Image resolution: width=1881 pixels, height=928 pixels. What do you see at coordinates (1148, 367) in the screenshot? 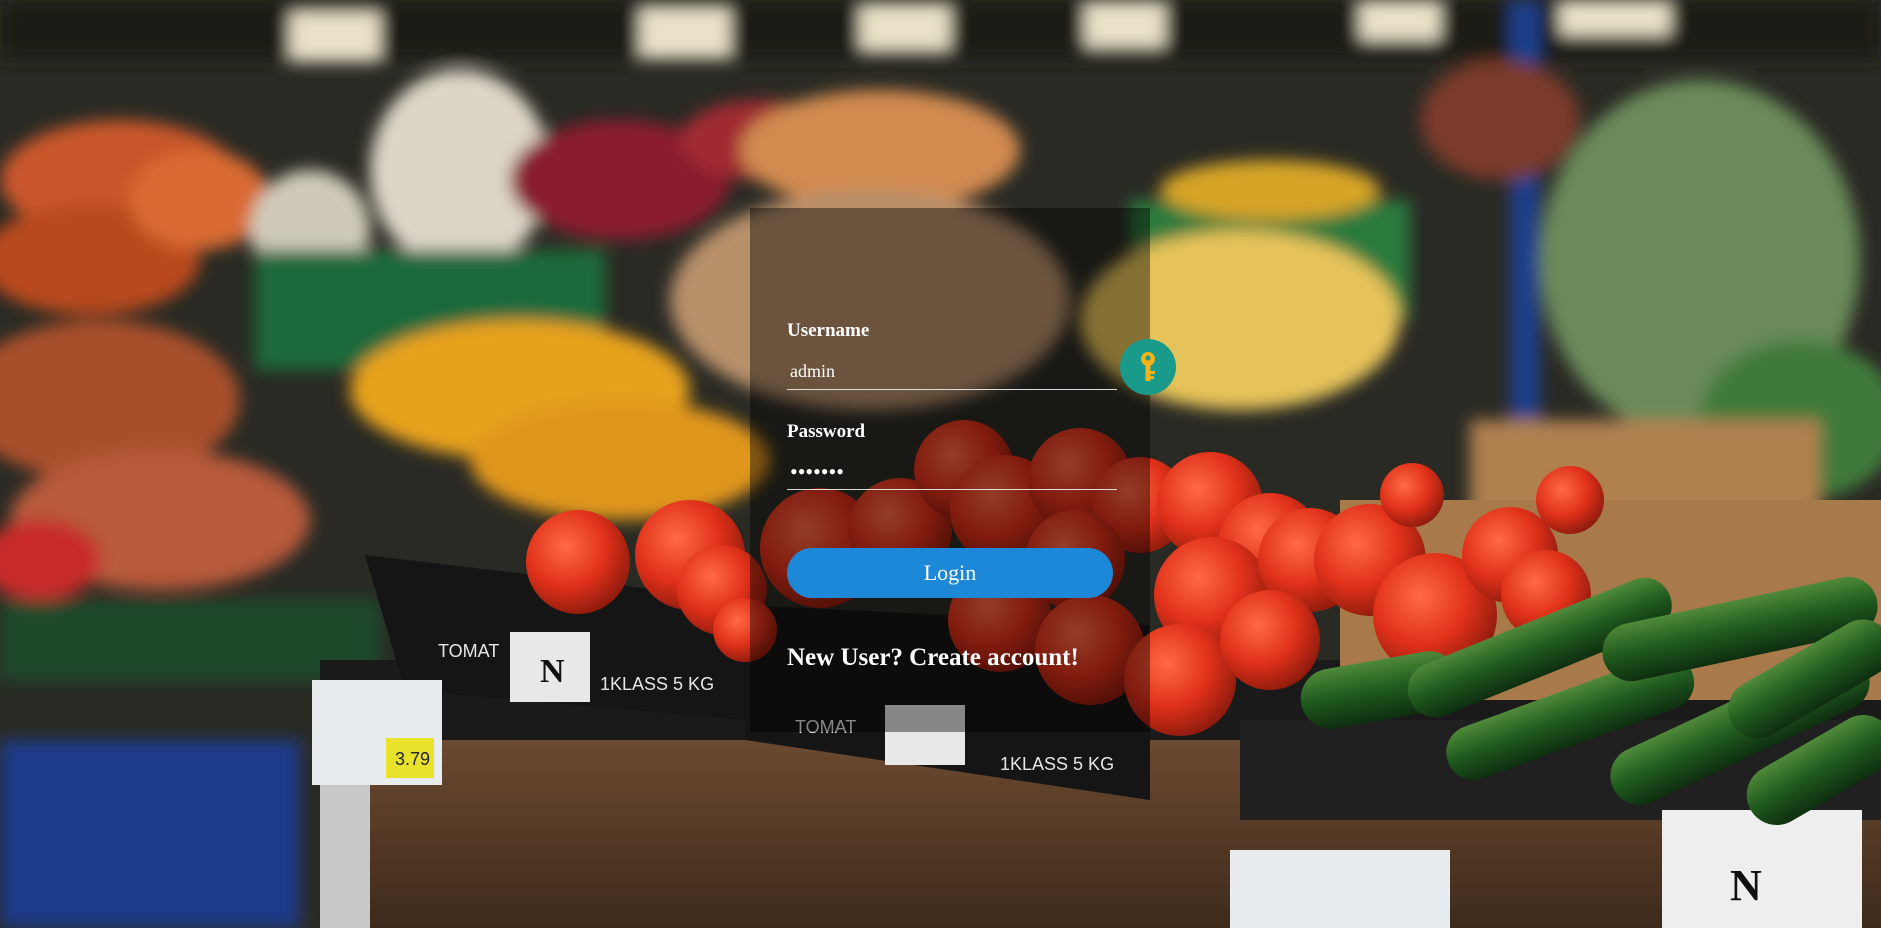
I see `key-icon` at bounding box center [1148, 367].